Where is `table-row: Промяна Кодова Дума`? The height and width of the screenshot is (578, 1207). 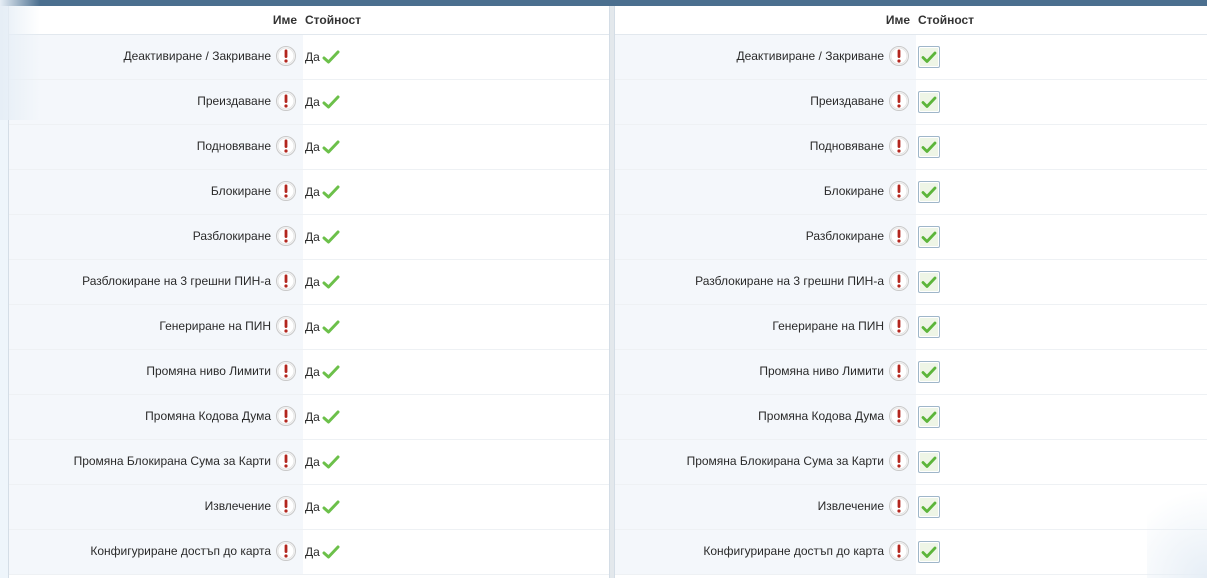
table-row: Промяна Кодова Дума is located at coordinates (911, 417).